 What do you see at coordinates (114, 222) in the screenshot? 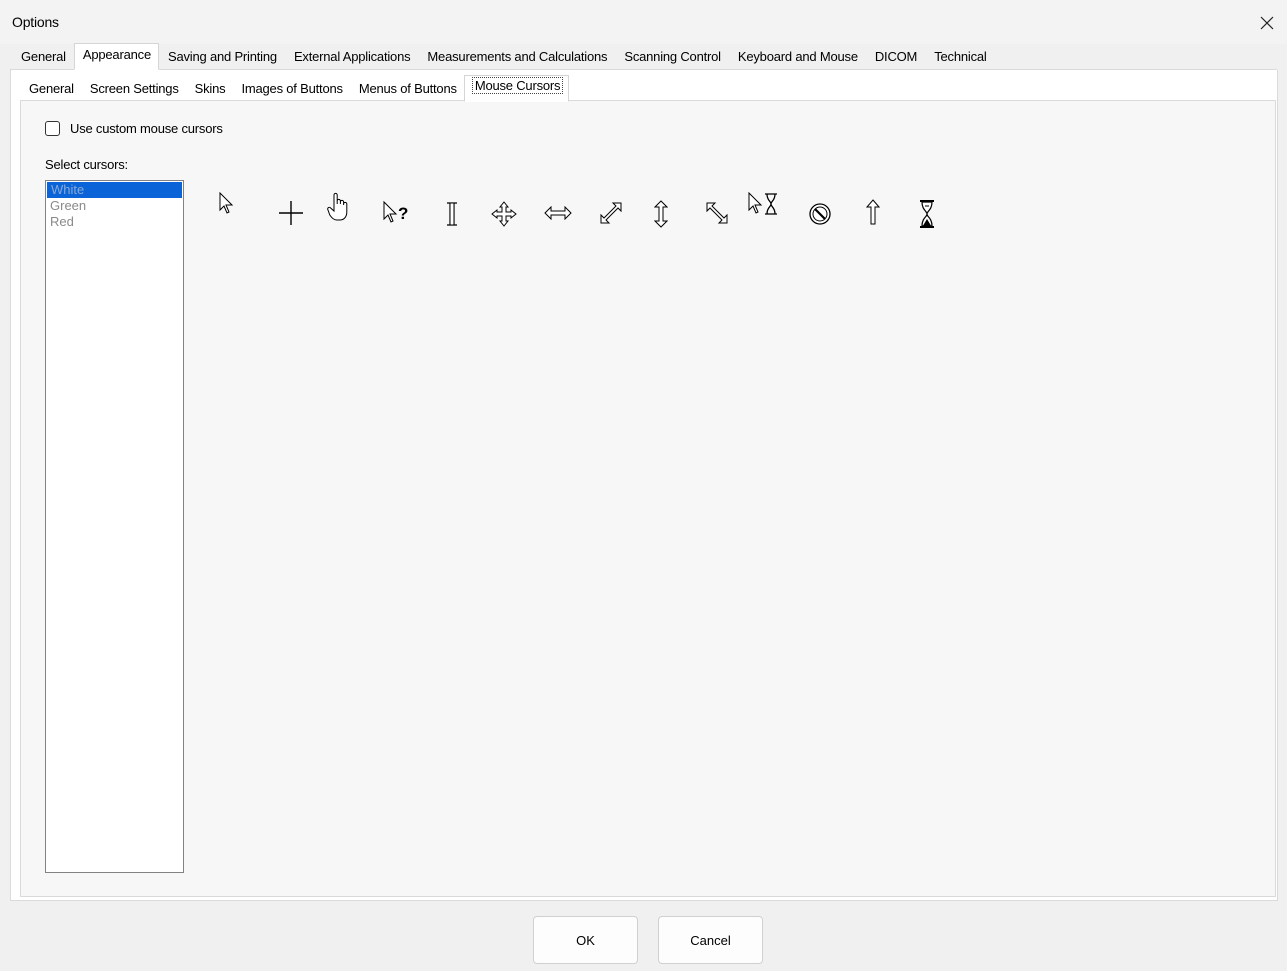
I see `list-item-red: Red` at bounding box center [114, 222].